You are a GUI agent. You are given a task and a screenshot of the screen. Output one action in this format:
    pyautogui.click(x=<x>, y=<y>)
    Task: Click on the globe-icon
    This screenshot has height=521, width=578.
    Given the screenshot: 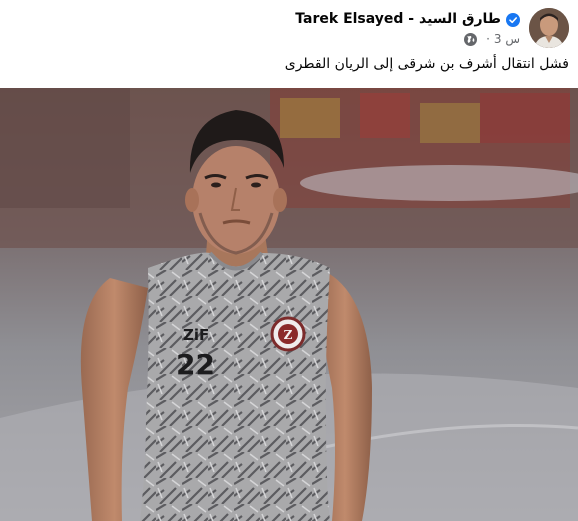 What is the action you would take?
    pyautogui.click(x=471, y=39)
    